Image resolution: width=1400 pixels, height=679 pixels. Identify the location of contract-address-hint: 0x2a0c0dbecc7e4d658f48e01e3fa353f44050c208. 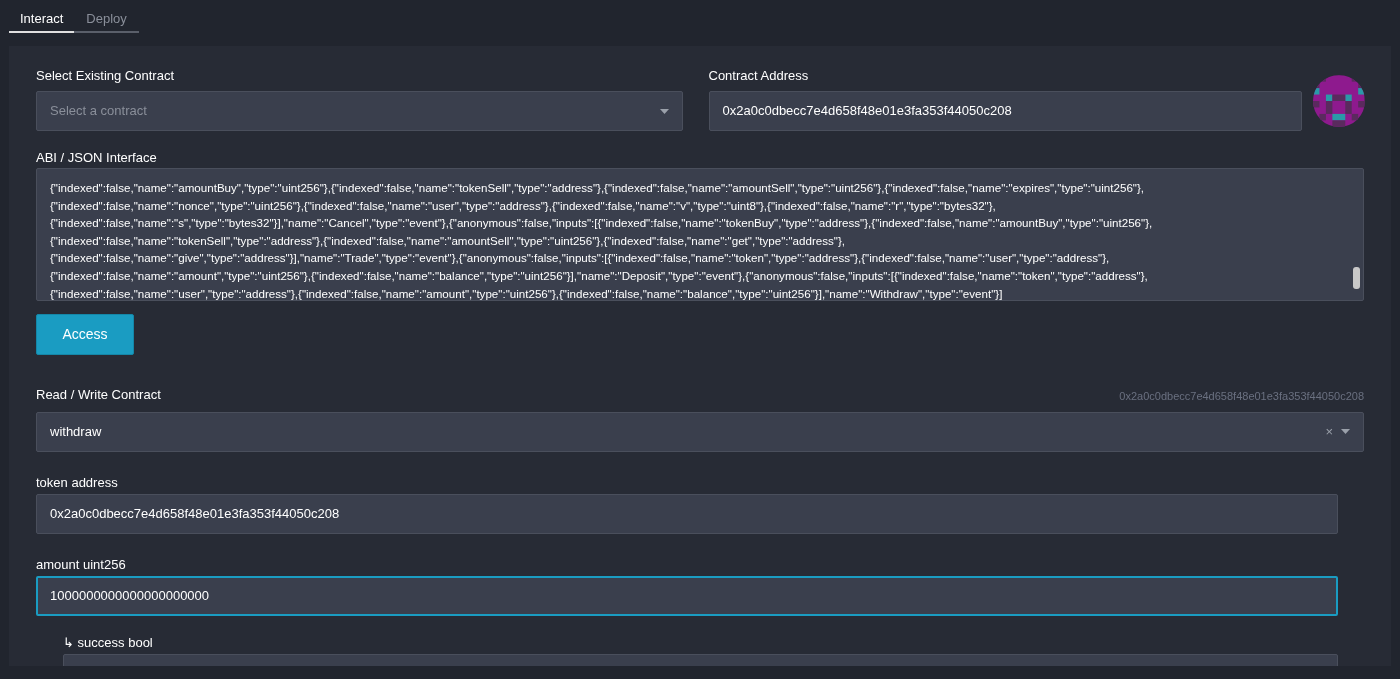
(1241, 396).